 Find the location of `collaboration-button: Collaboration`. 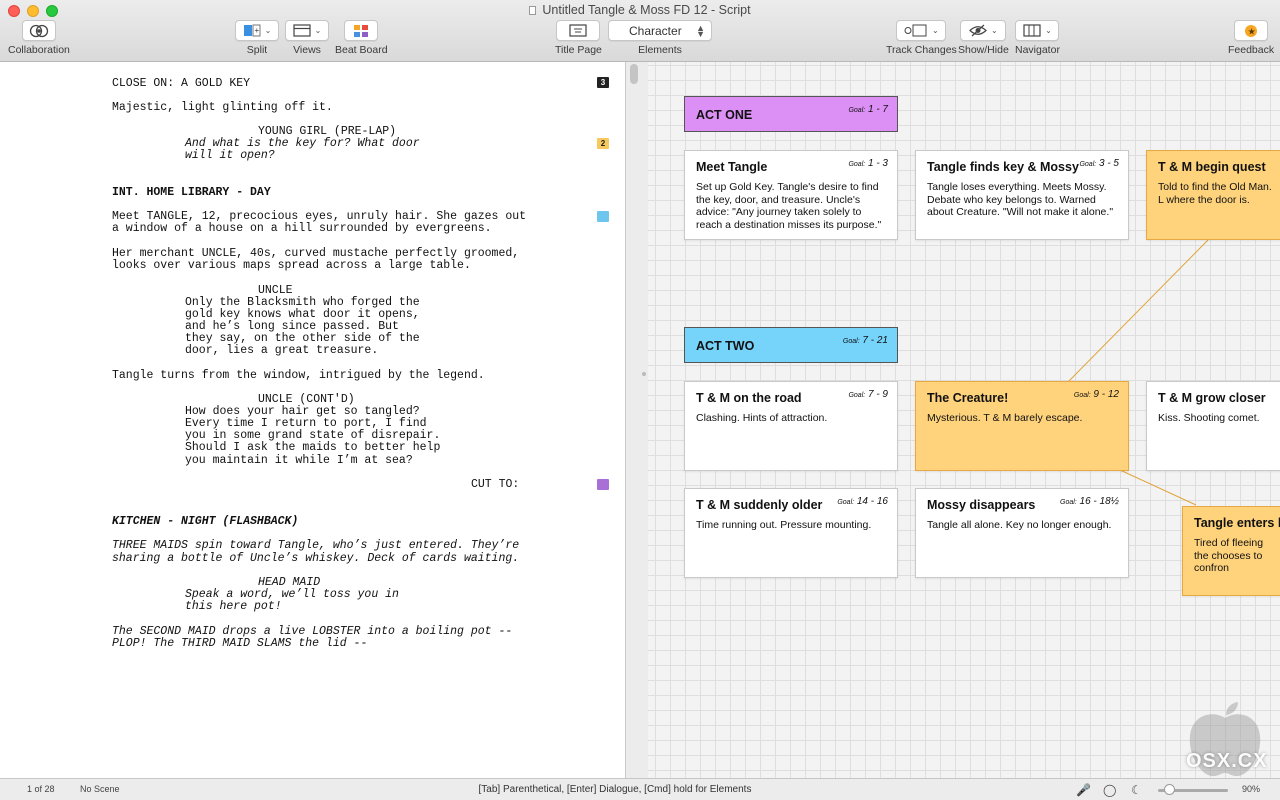

collaboration-button: Collaboration is located at coordinates (39, 38).